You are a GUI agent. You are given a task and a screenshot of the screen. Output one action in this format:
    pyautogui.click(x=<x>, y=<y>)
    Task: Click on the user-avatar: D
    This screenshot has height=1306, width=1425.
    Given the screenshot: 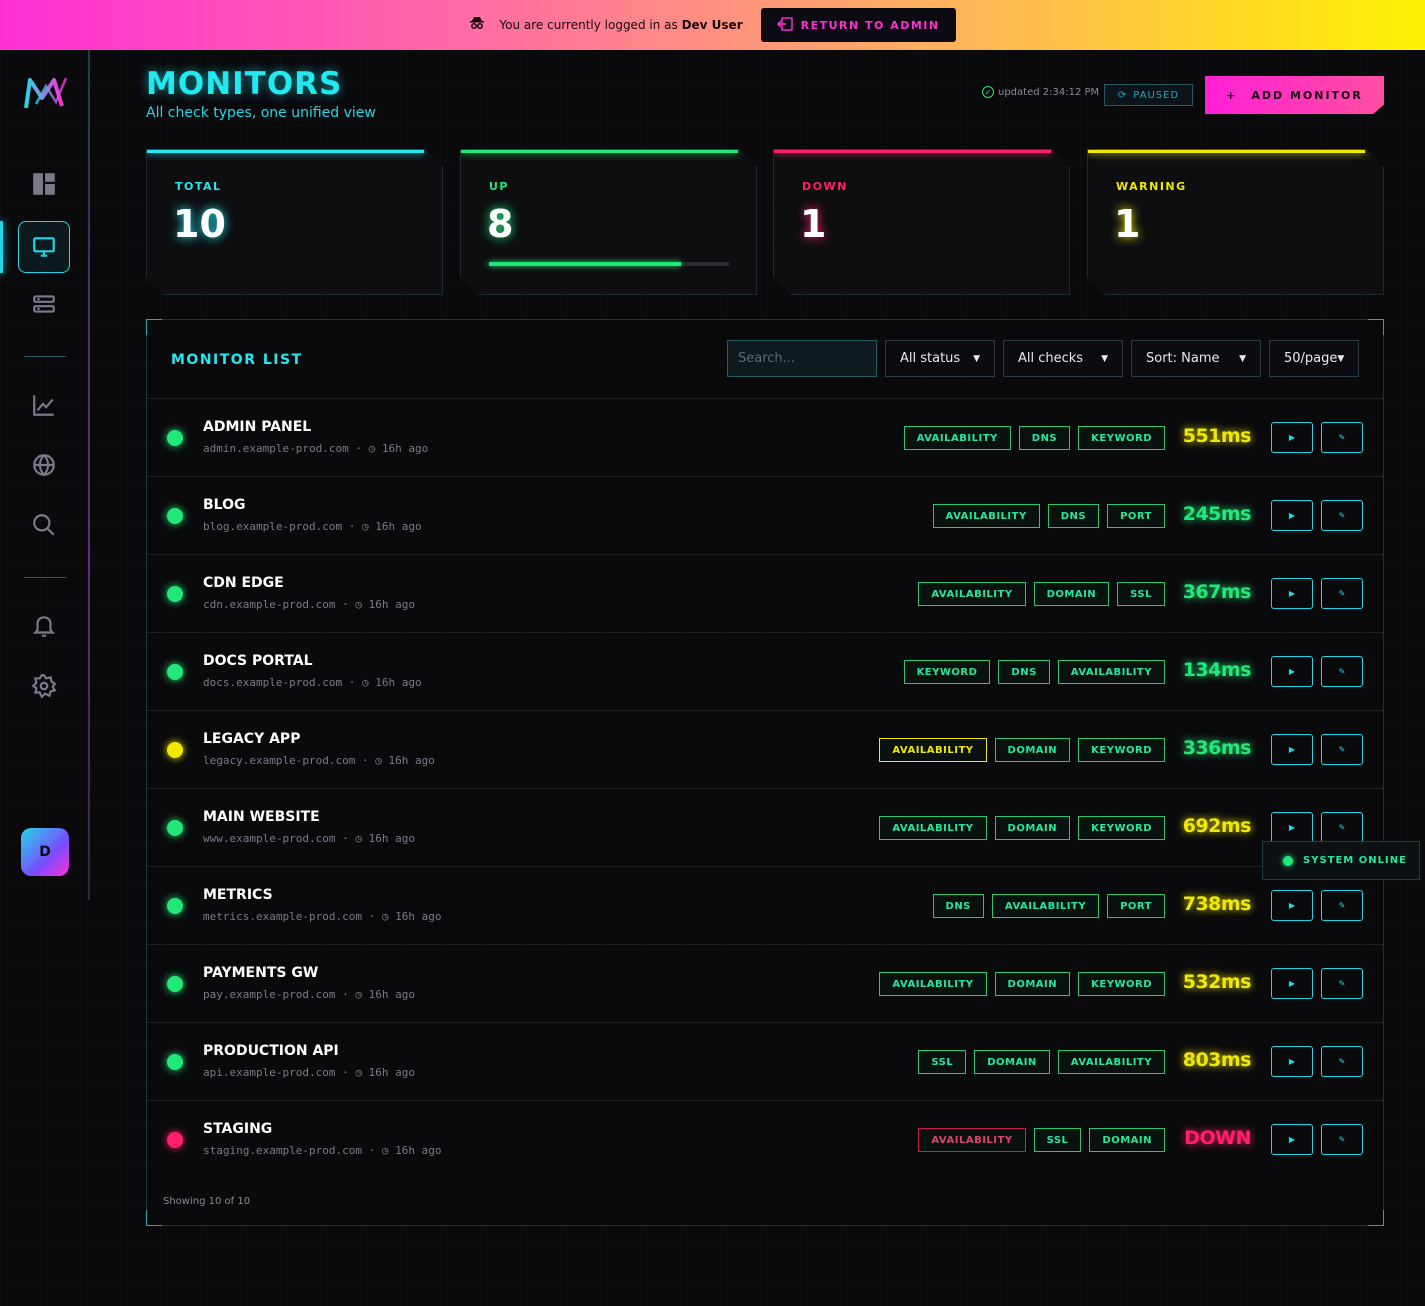 What is the action you would take?
    pyautogui.click(x=45, y=852)
    